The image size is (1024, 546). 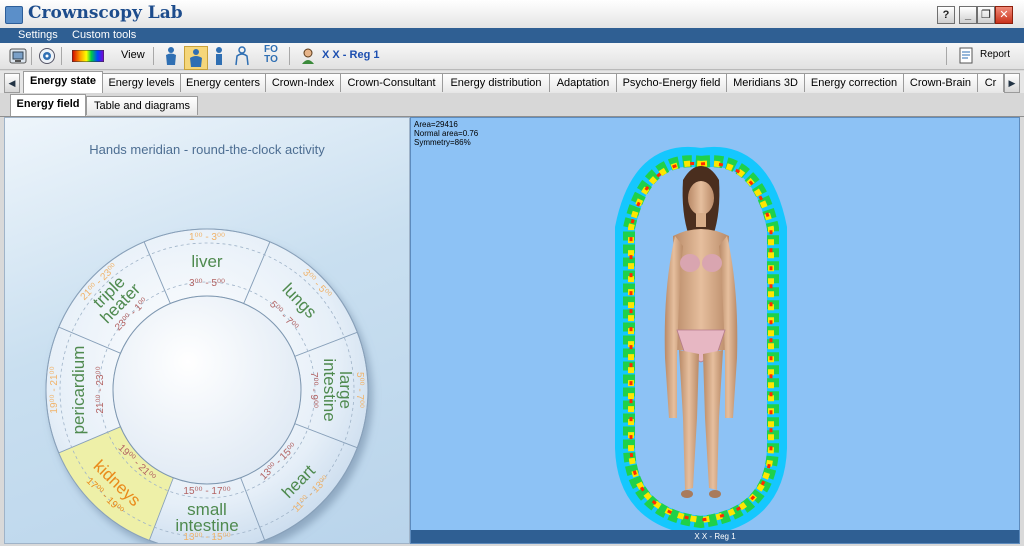 I want to click on person-icon, so click(x=171, y=56).